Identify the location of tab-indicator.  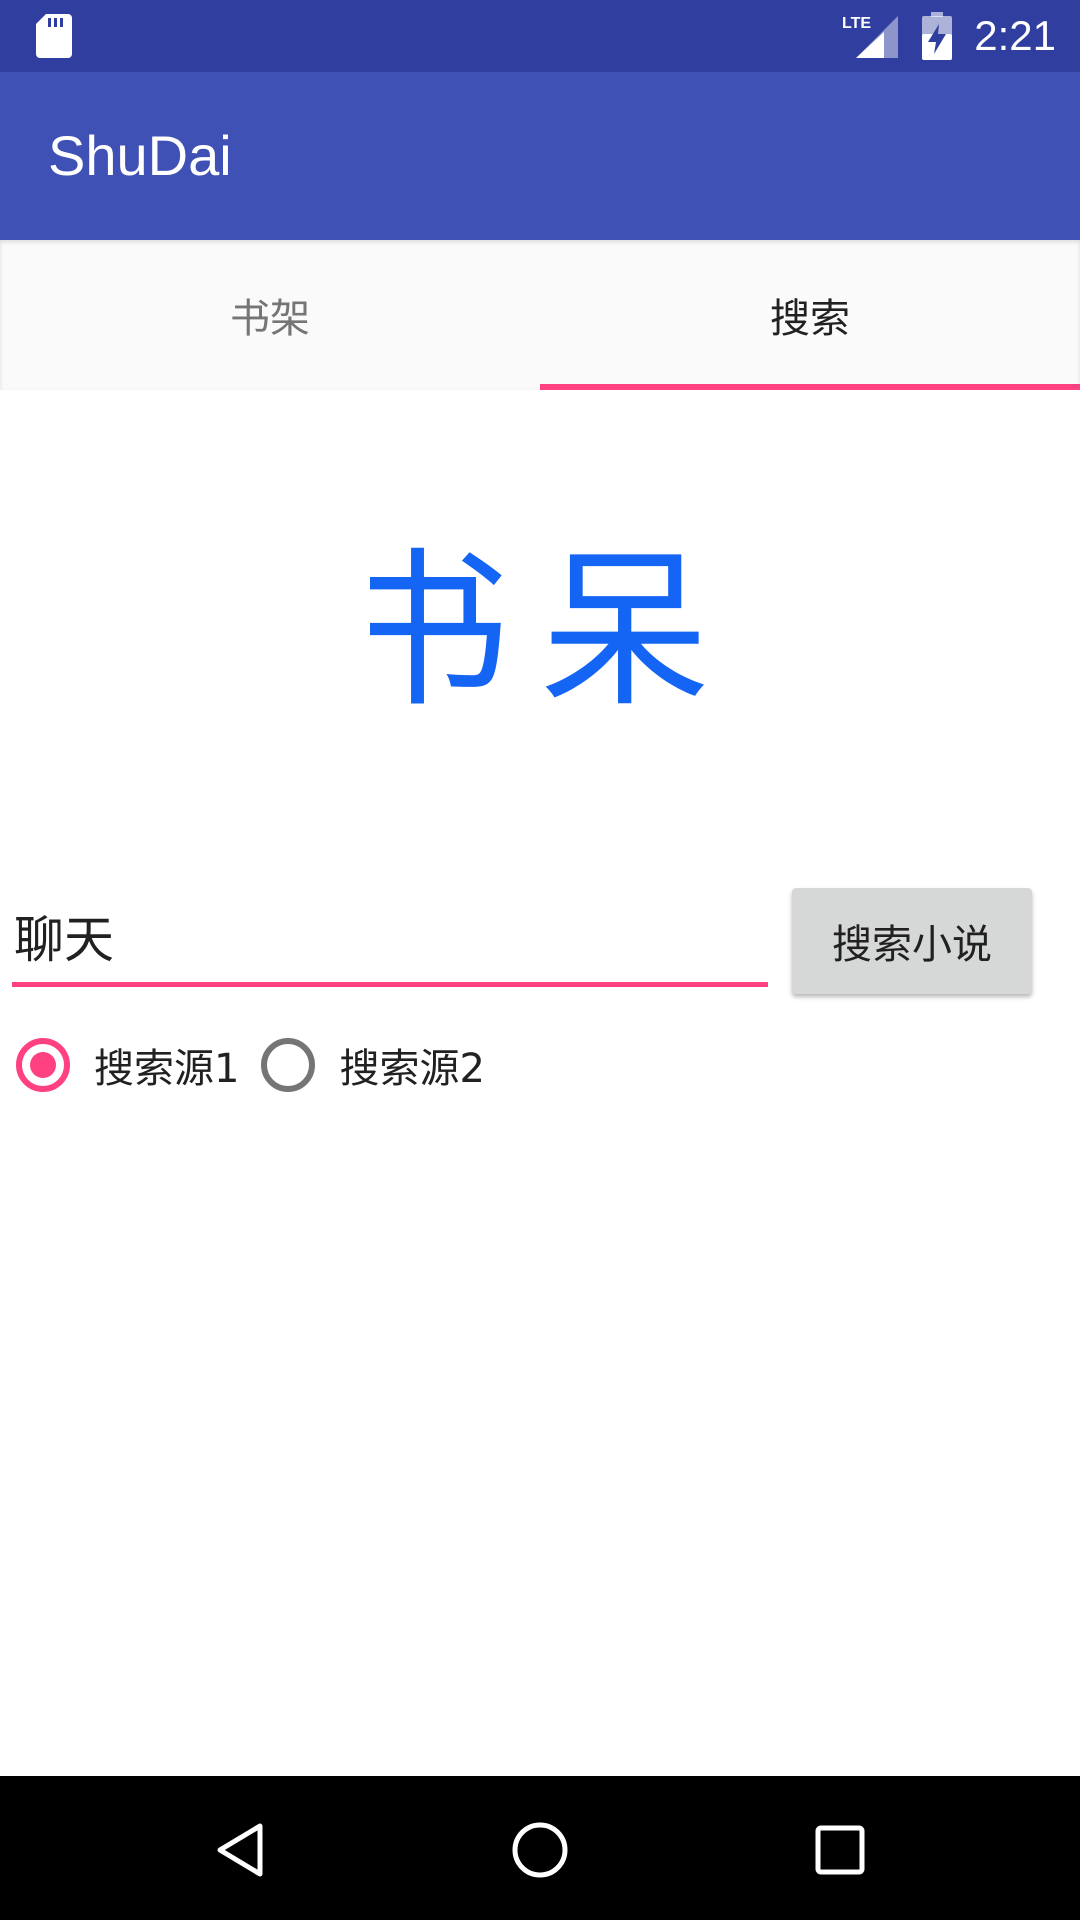
(810, 387).